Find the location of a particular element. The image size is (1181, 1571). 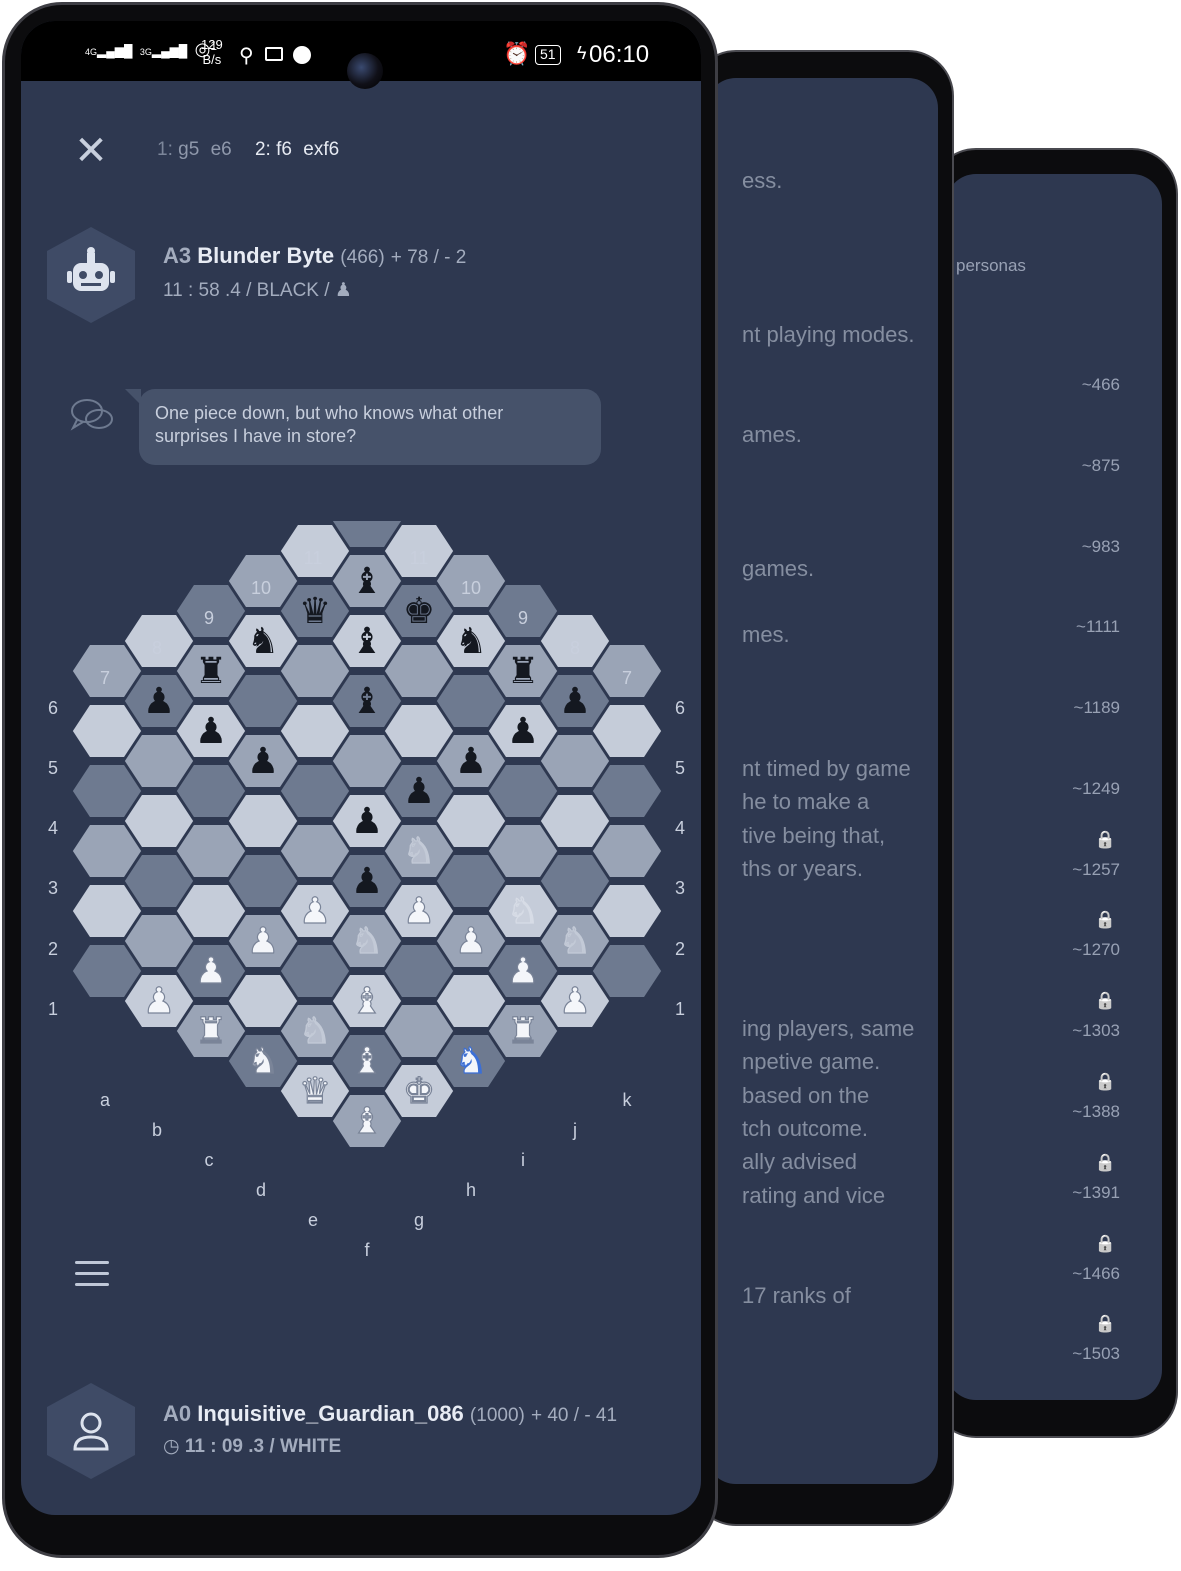

mode-description-line: nt timed by game is located at coordinates (826, 768).